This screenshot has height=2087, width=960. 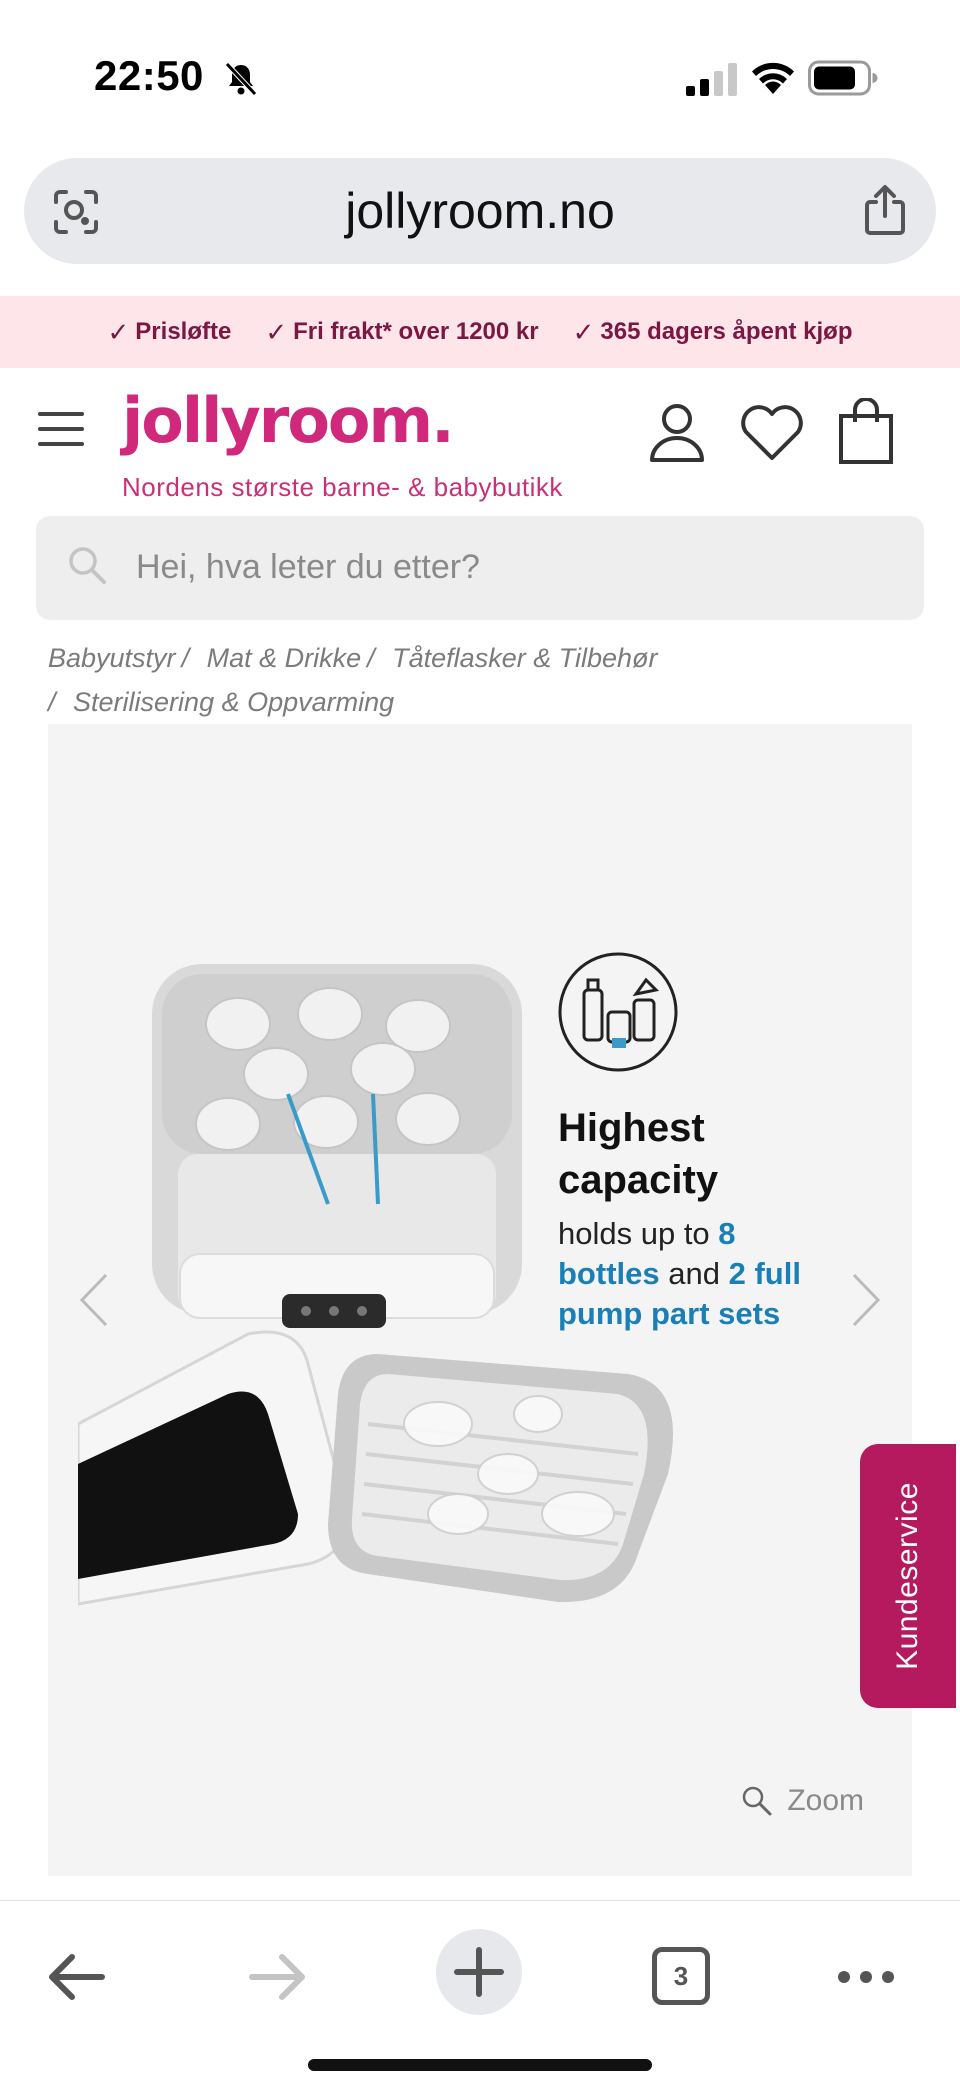 I want to click on status-time: 22:50, so click(x=149, y=75).